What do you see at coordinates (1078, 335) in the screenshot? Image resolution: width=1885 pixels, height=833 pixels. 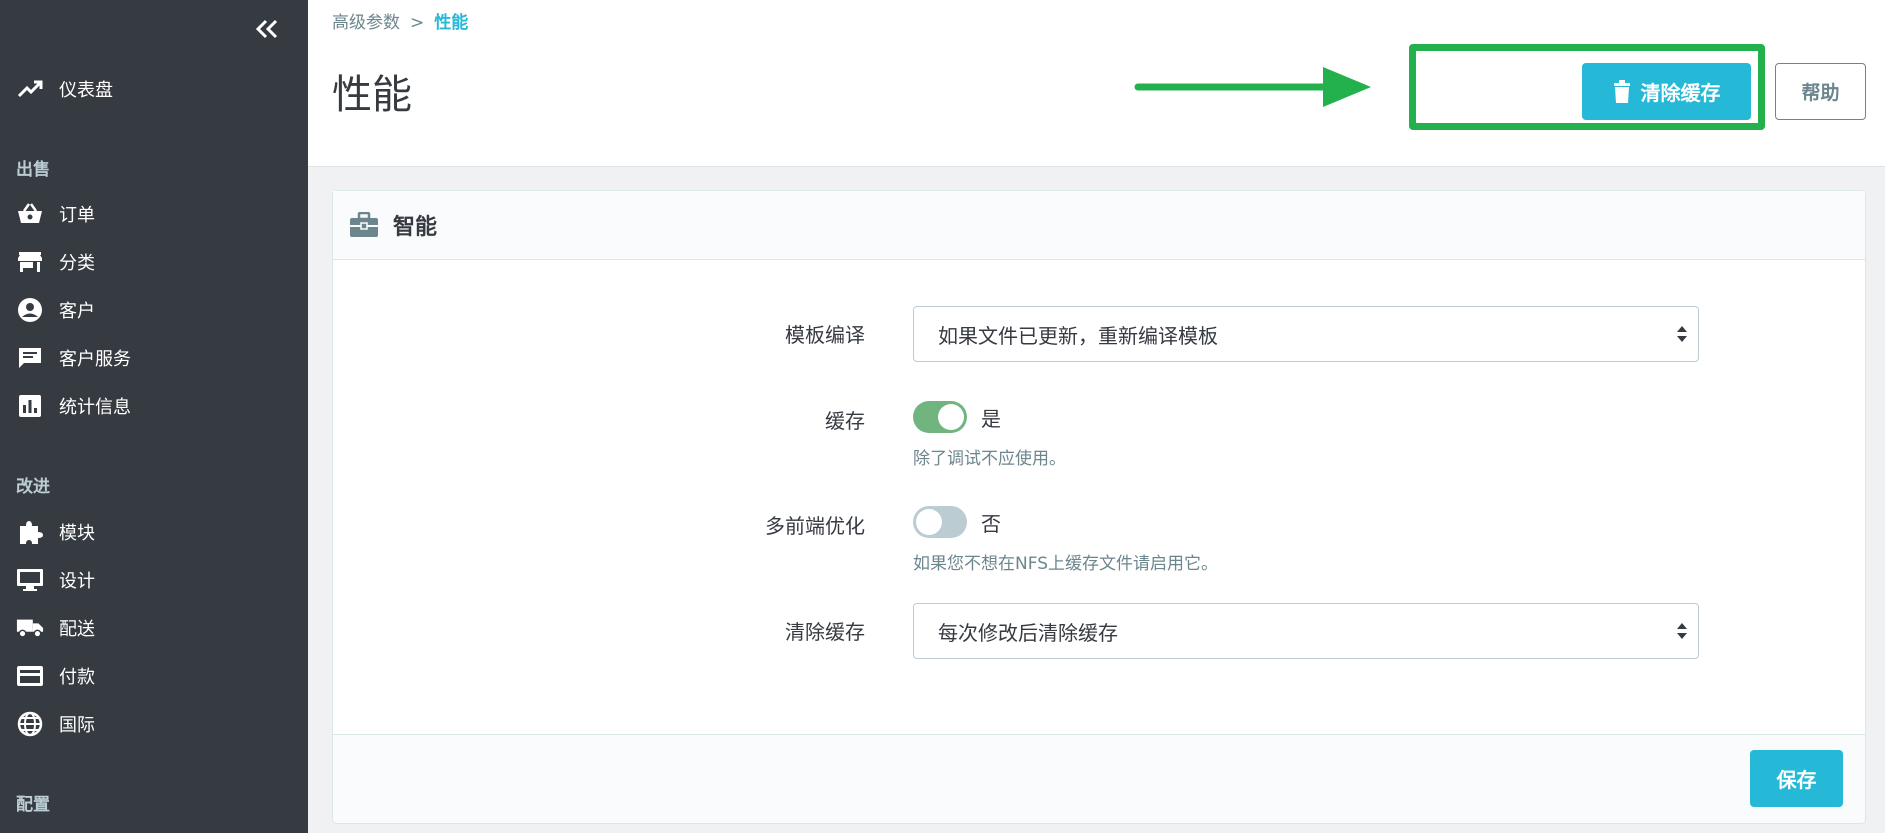 I see `template-compilation-value: 如果文件已更新，重新编译模板` at bounding box center [1078, 335].